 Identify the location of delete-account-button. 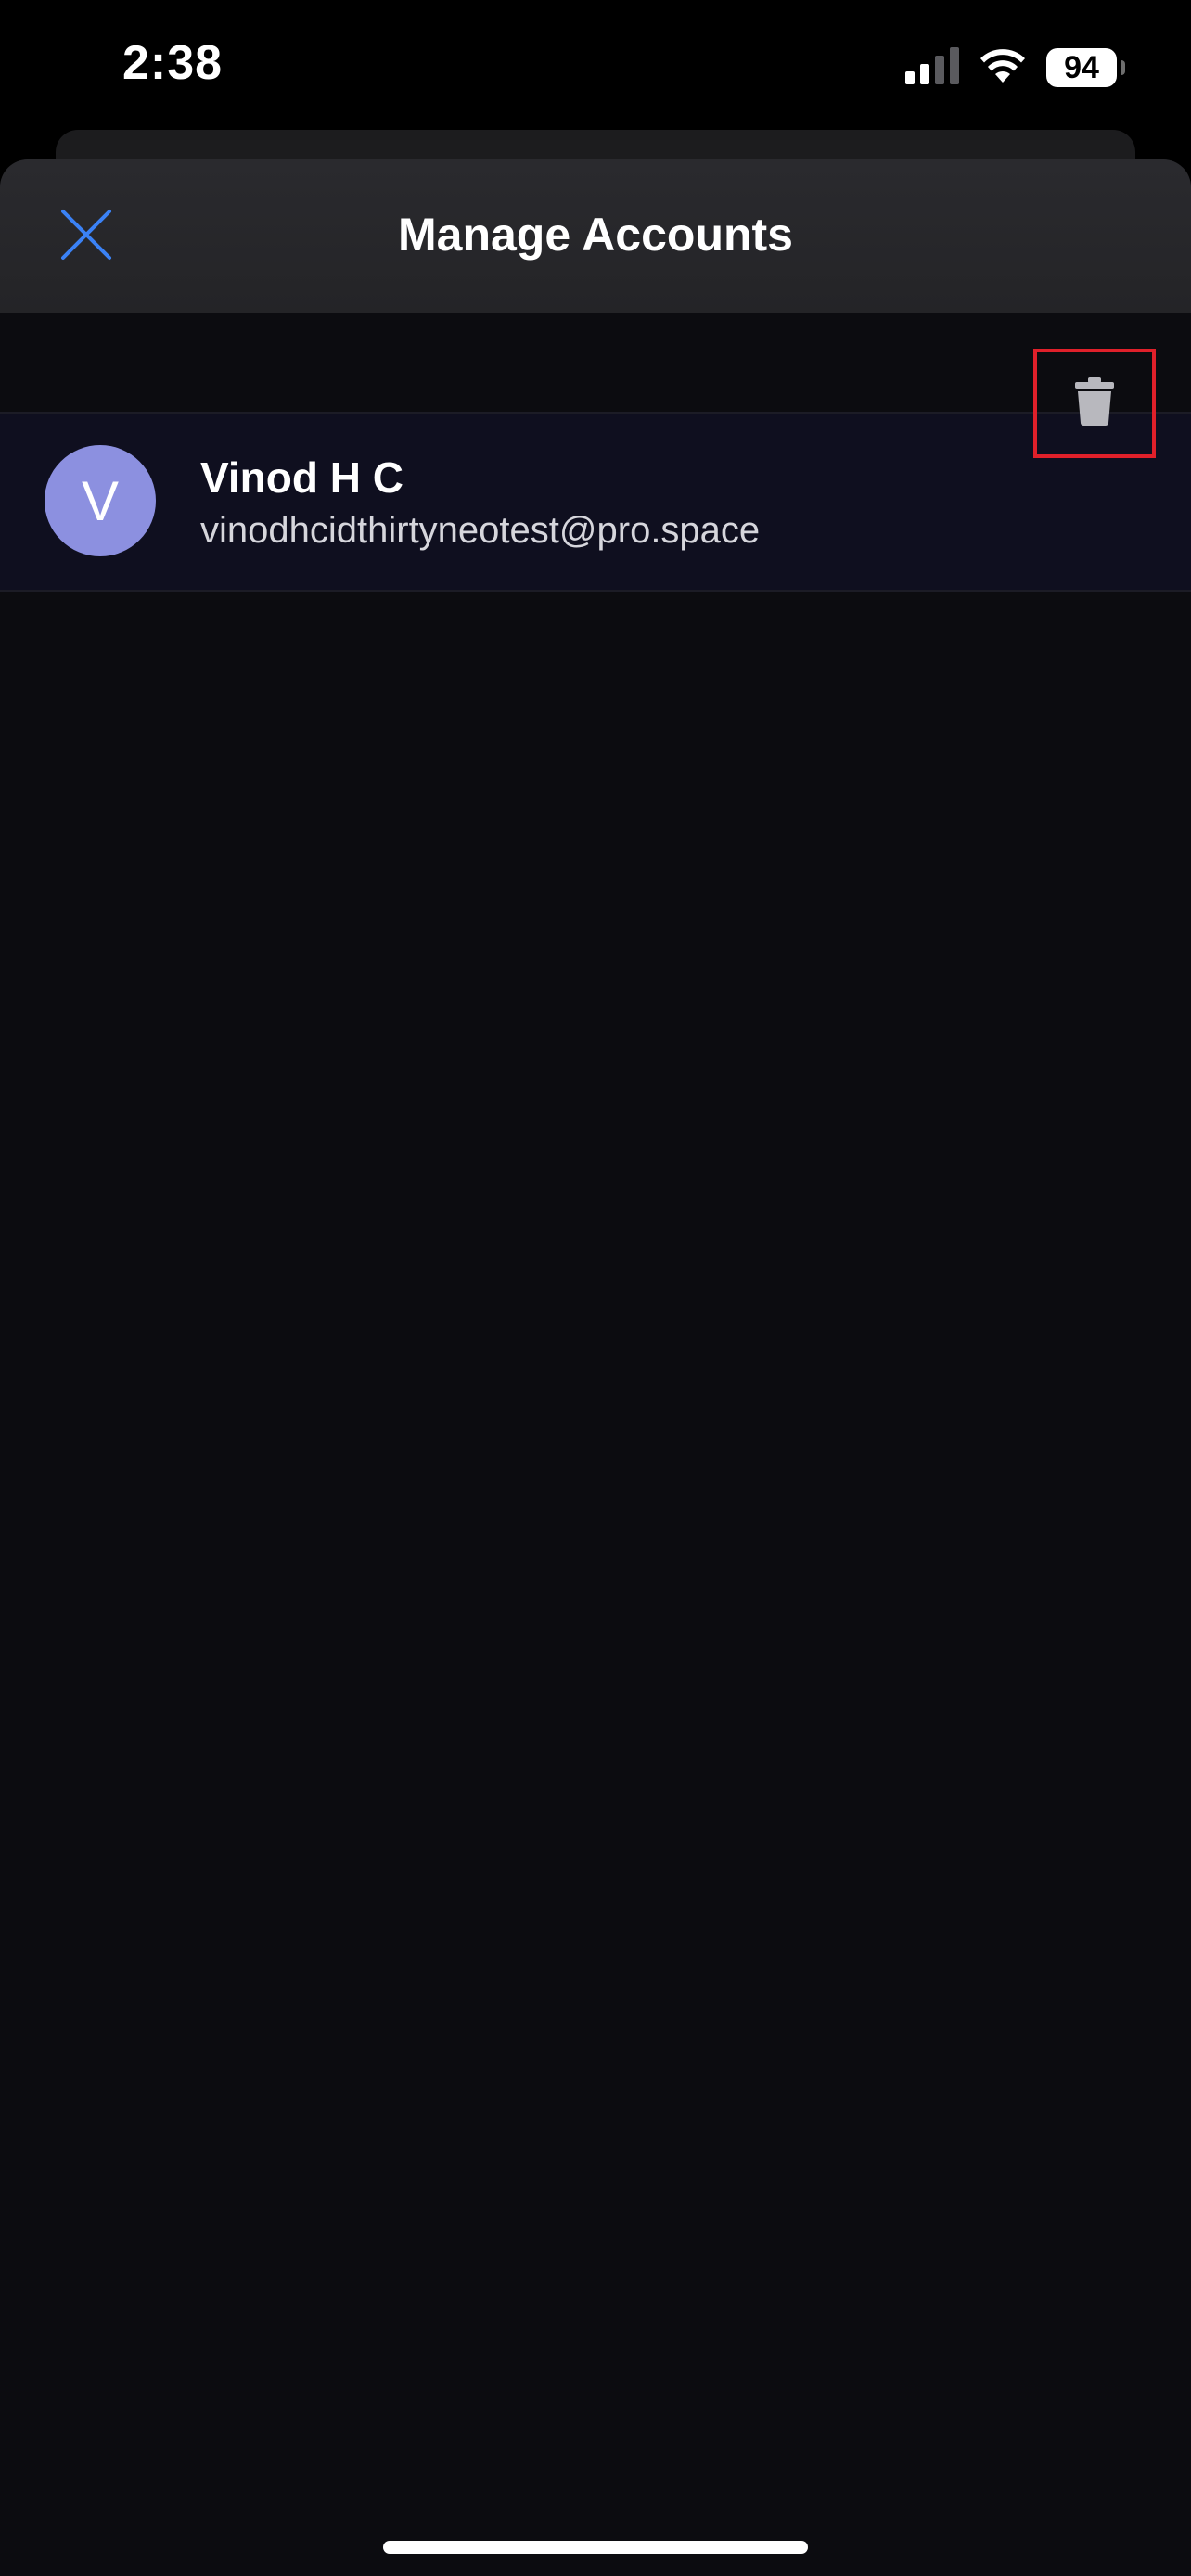
(1095, 403).